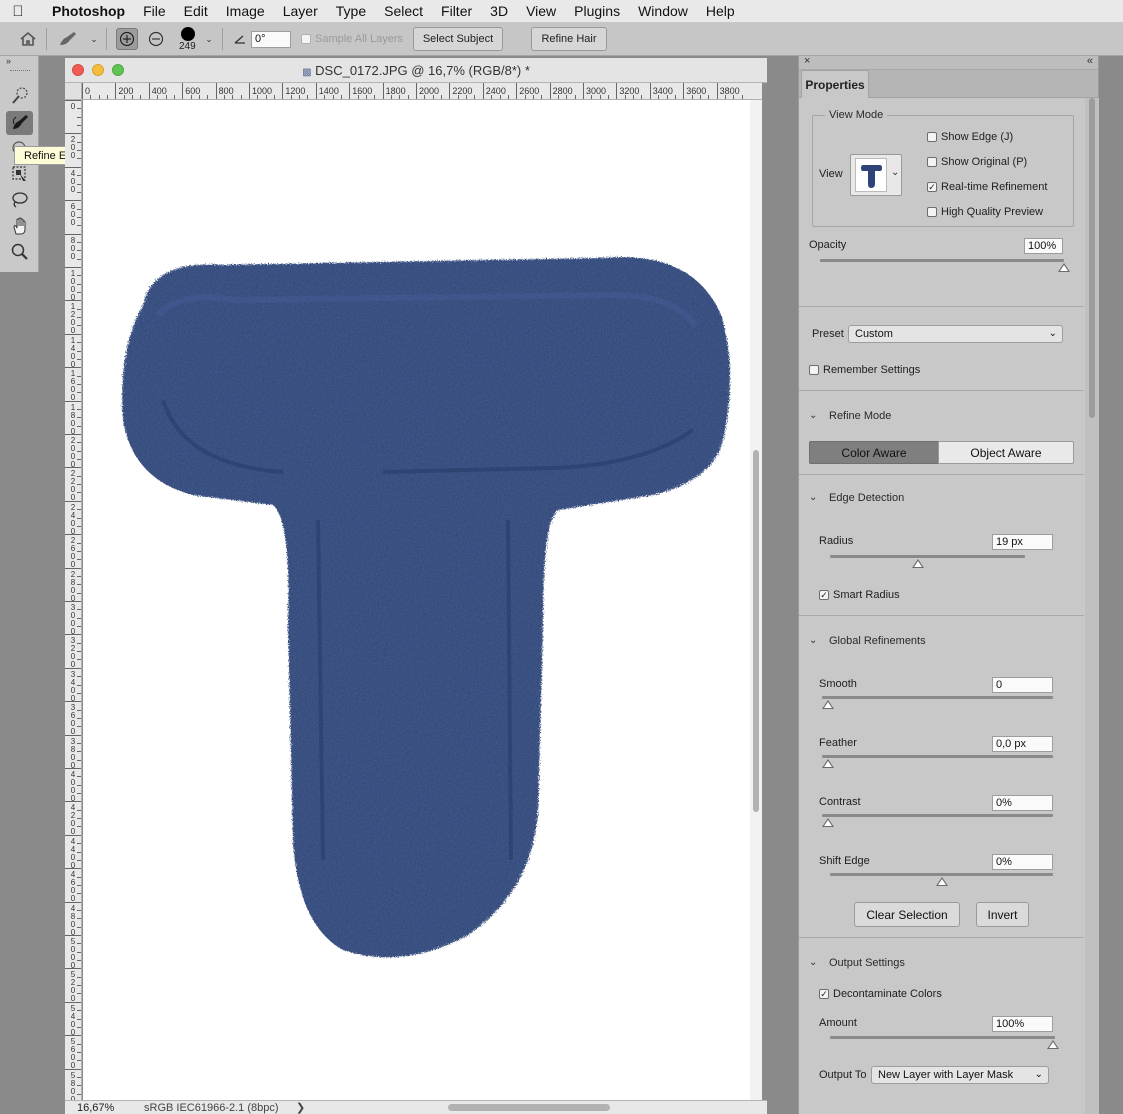 This screenshot has width=1123, height=1114. Describe the element at coordinates (663, 11) in the screenshot. I see `menu-window: Window` at that location.